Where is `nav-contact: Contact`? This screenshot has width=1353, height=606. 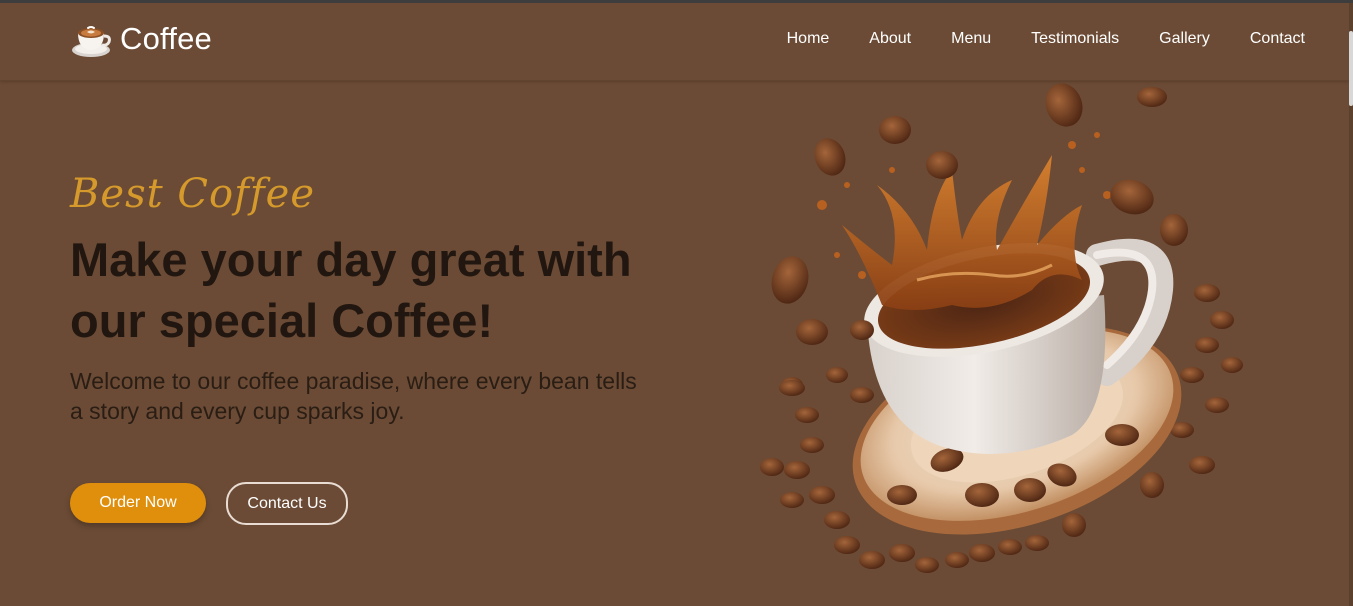
nav-contact: Contact is located at coordinates (1277, 38).